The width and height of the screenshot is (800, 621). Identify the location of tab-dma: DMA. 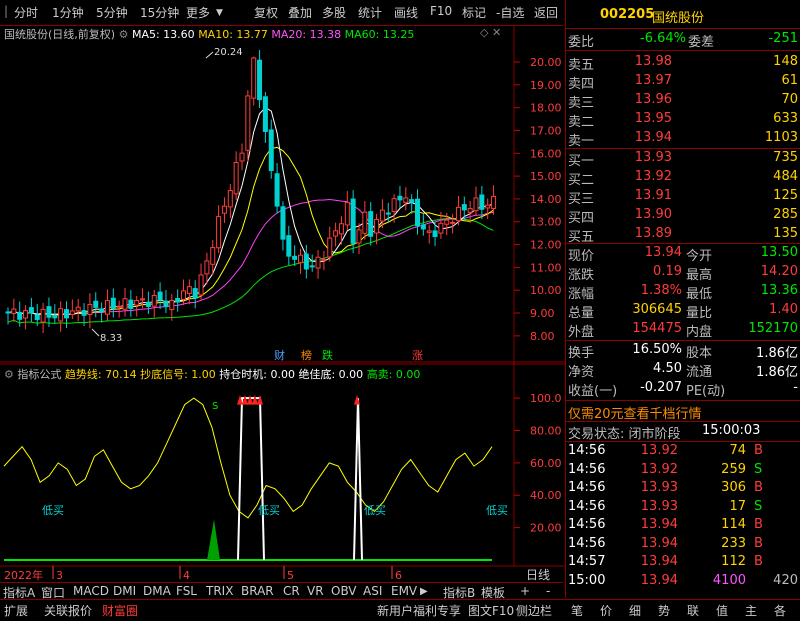
(157, 591).